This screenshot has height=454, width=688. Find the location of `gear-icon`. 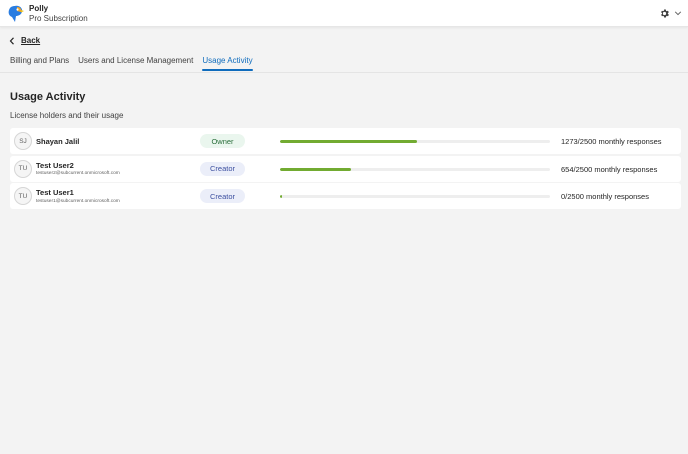

gear-icon is located at coordinates (665, 13).